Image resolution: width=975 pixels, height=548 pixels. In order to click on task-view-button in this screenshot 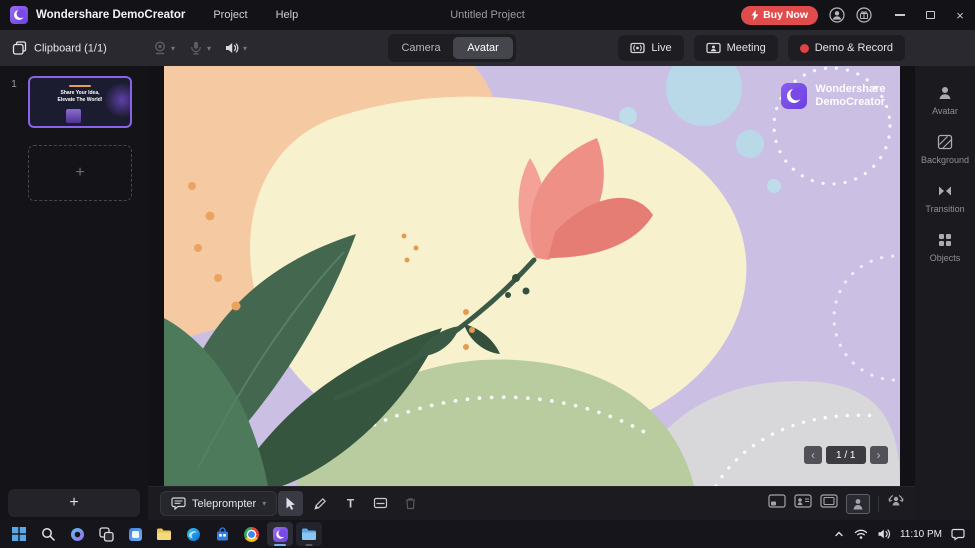, I will do `click(106, 534)`.